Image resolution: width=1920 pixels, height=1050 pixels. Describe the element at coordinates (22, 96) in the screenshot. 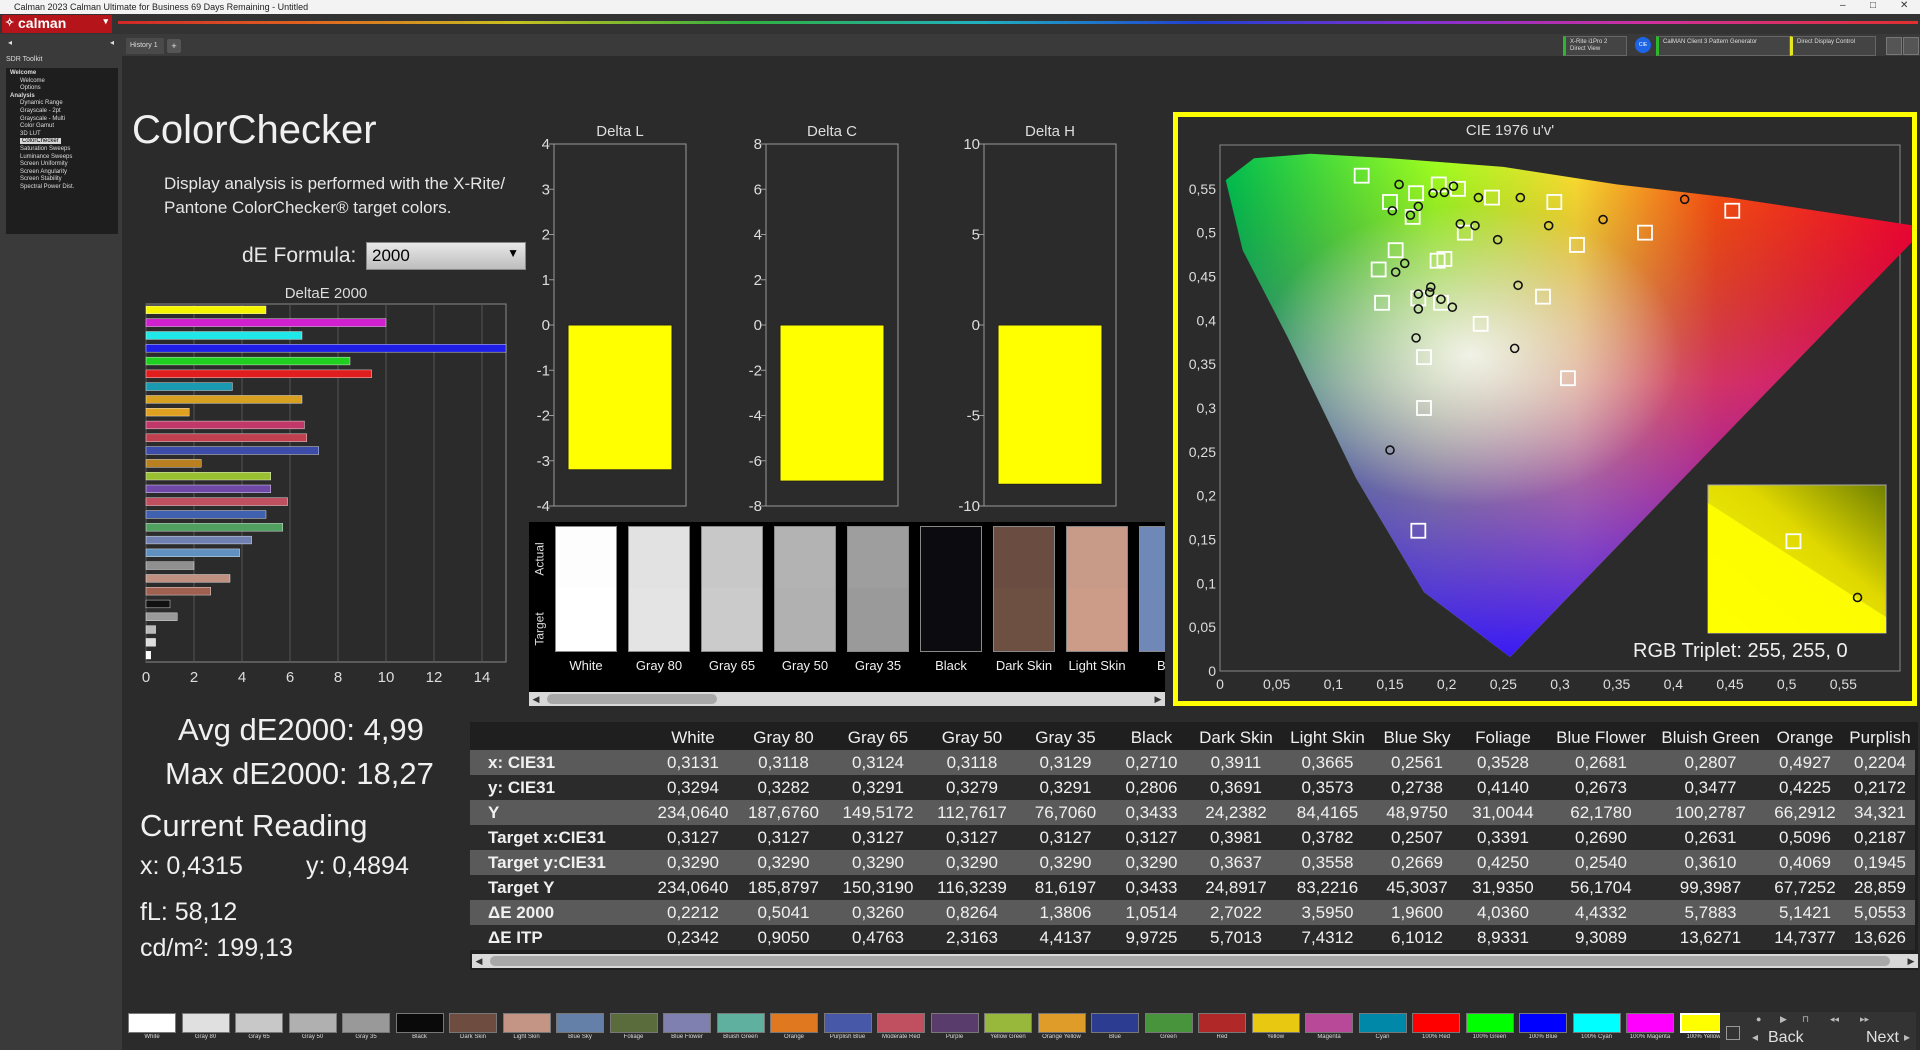

I see `sidebar-item: Analysis` at that location.